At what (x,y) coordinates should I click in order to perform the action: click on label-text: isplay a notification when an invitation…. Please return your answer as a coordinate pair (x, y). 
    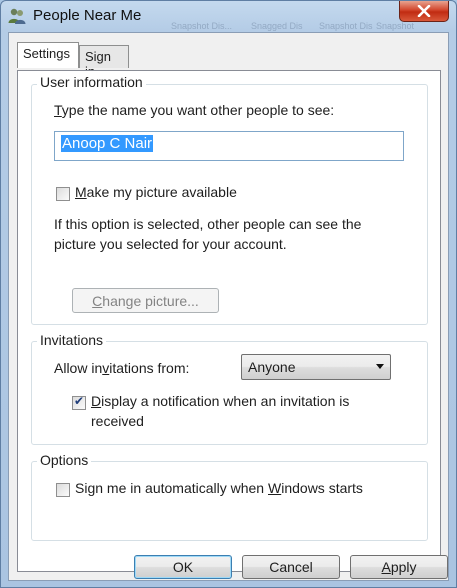
    Looking at the image, I should click on (225, 401).